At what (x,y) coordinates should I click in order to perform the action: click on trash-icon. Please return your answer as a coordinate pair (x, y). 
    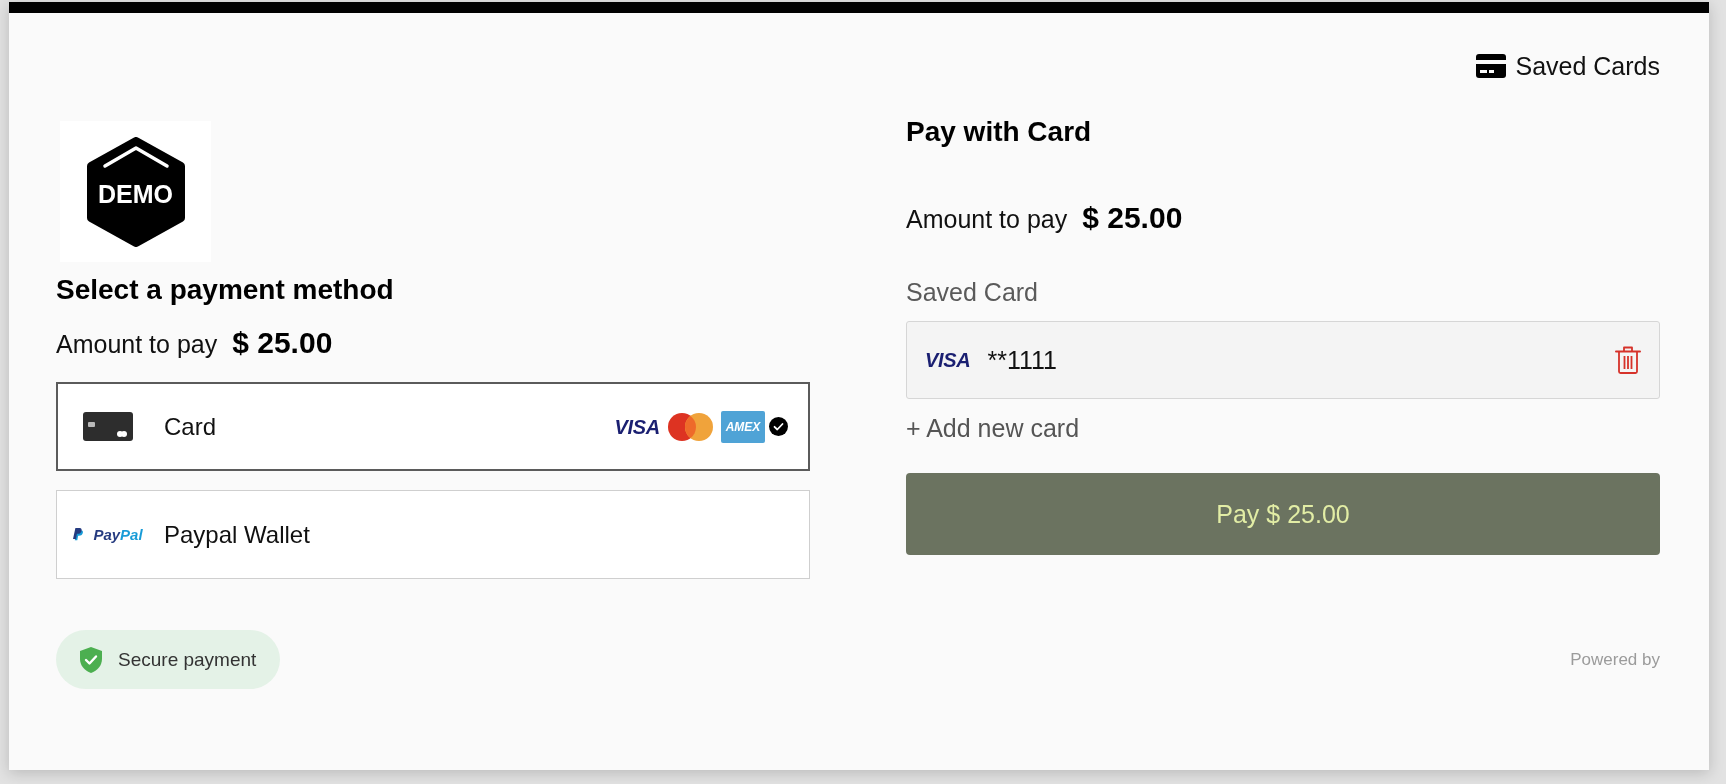
    Looking at the image, I should click on (1628, 360).